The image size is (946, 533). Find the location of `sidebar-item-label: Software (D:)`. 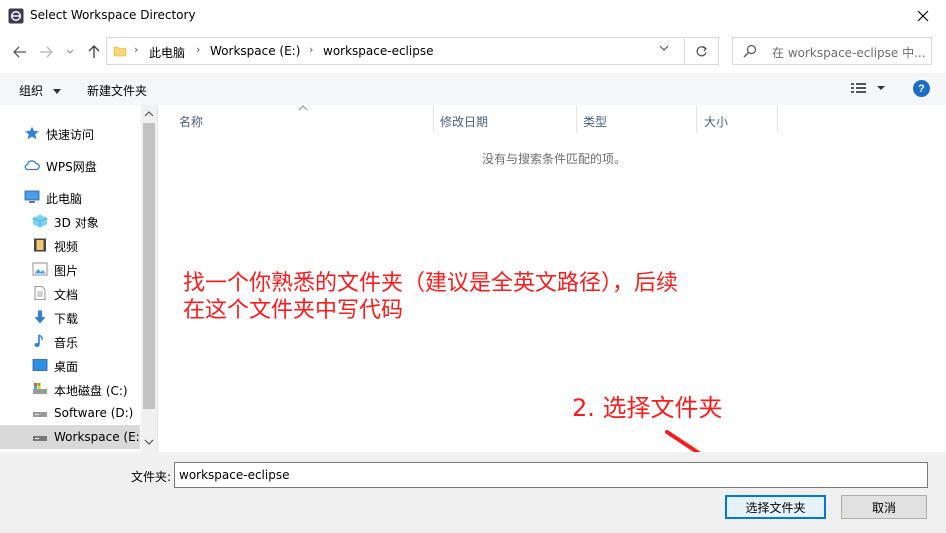

sidebar-item-label: Software (D:) is located at coordinates (94, 413).